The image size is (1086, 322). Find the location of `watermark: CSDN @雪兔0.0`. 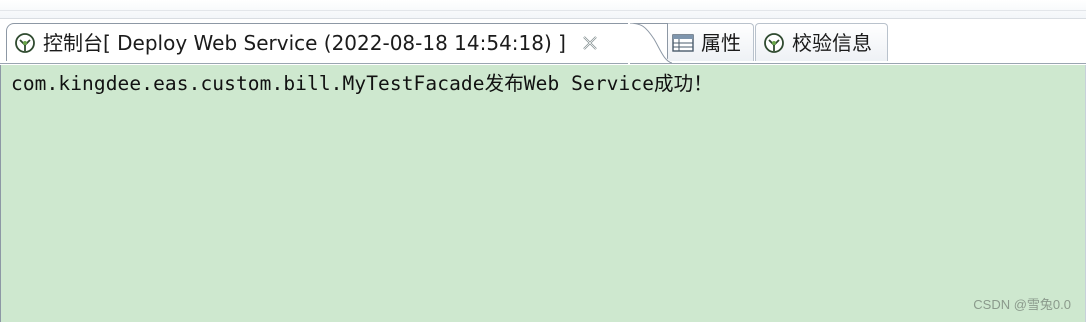

watermark: CSDN @雪兔0.0 is located at coordinates (1022, 304).